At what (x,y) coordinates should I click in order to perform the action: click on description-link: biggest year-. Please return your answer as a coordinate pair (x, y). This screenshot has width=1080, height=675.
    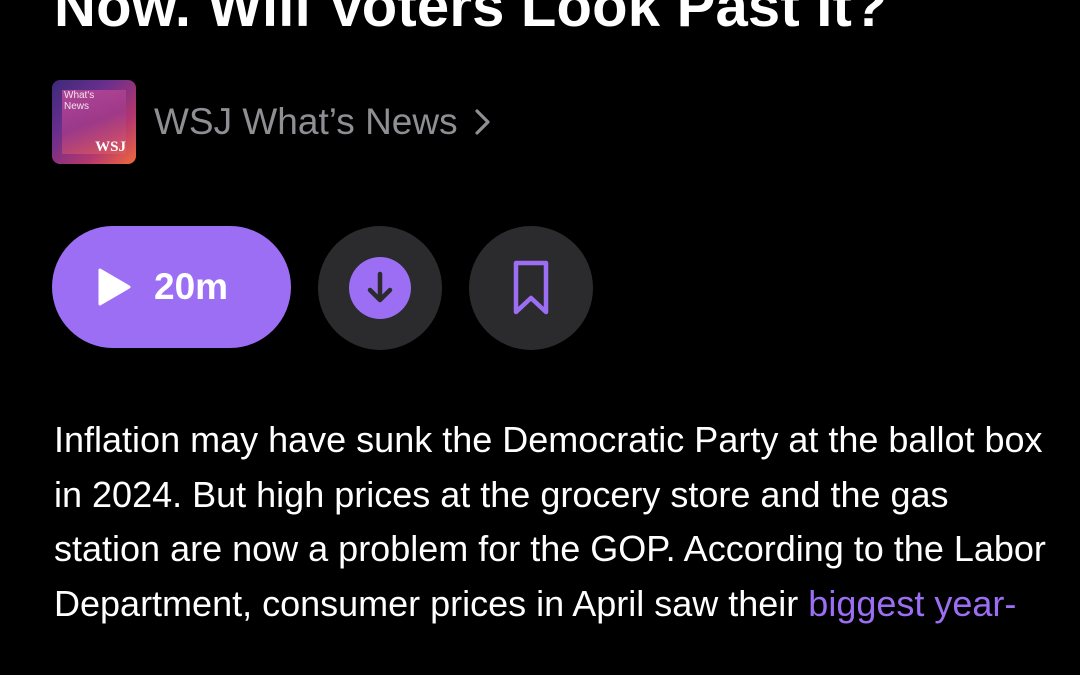
    Looking at the image, I should click on (912, 603).